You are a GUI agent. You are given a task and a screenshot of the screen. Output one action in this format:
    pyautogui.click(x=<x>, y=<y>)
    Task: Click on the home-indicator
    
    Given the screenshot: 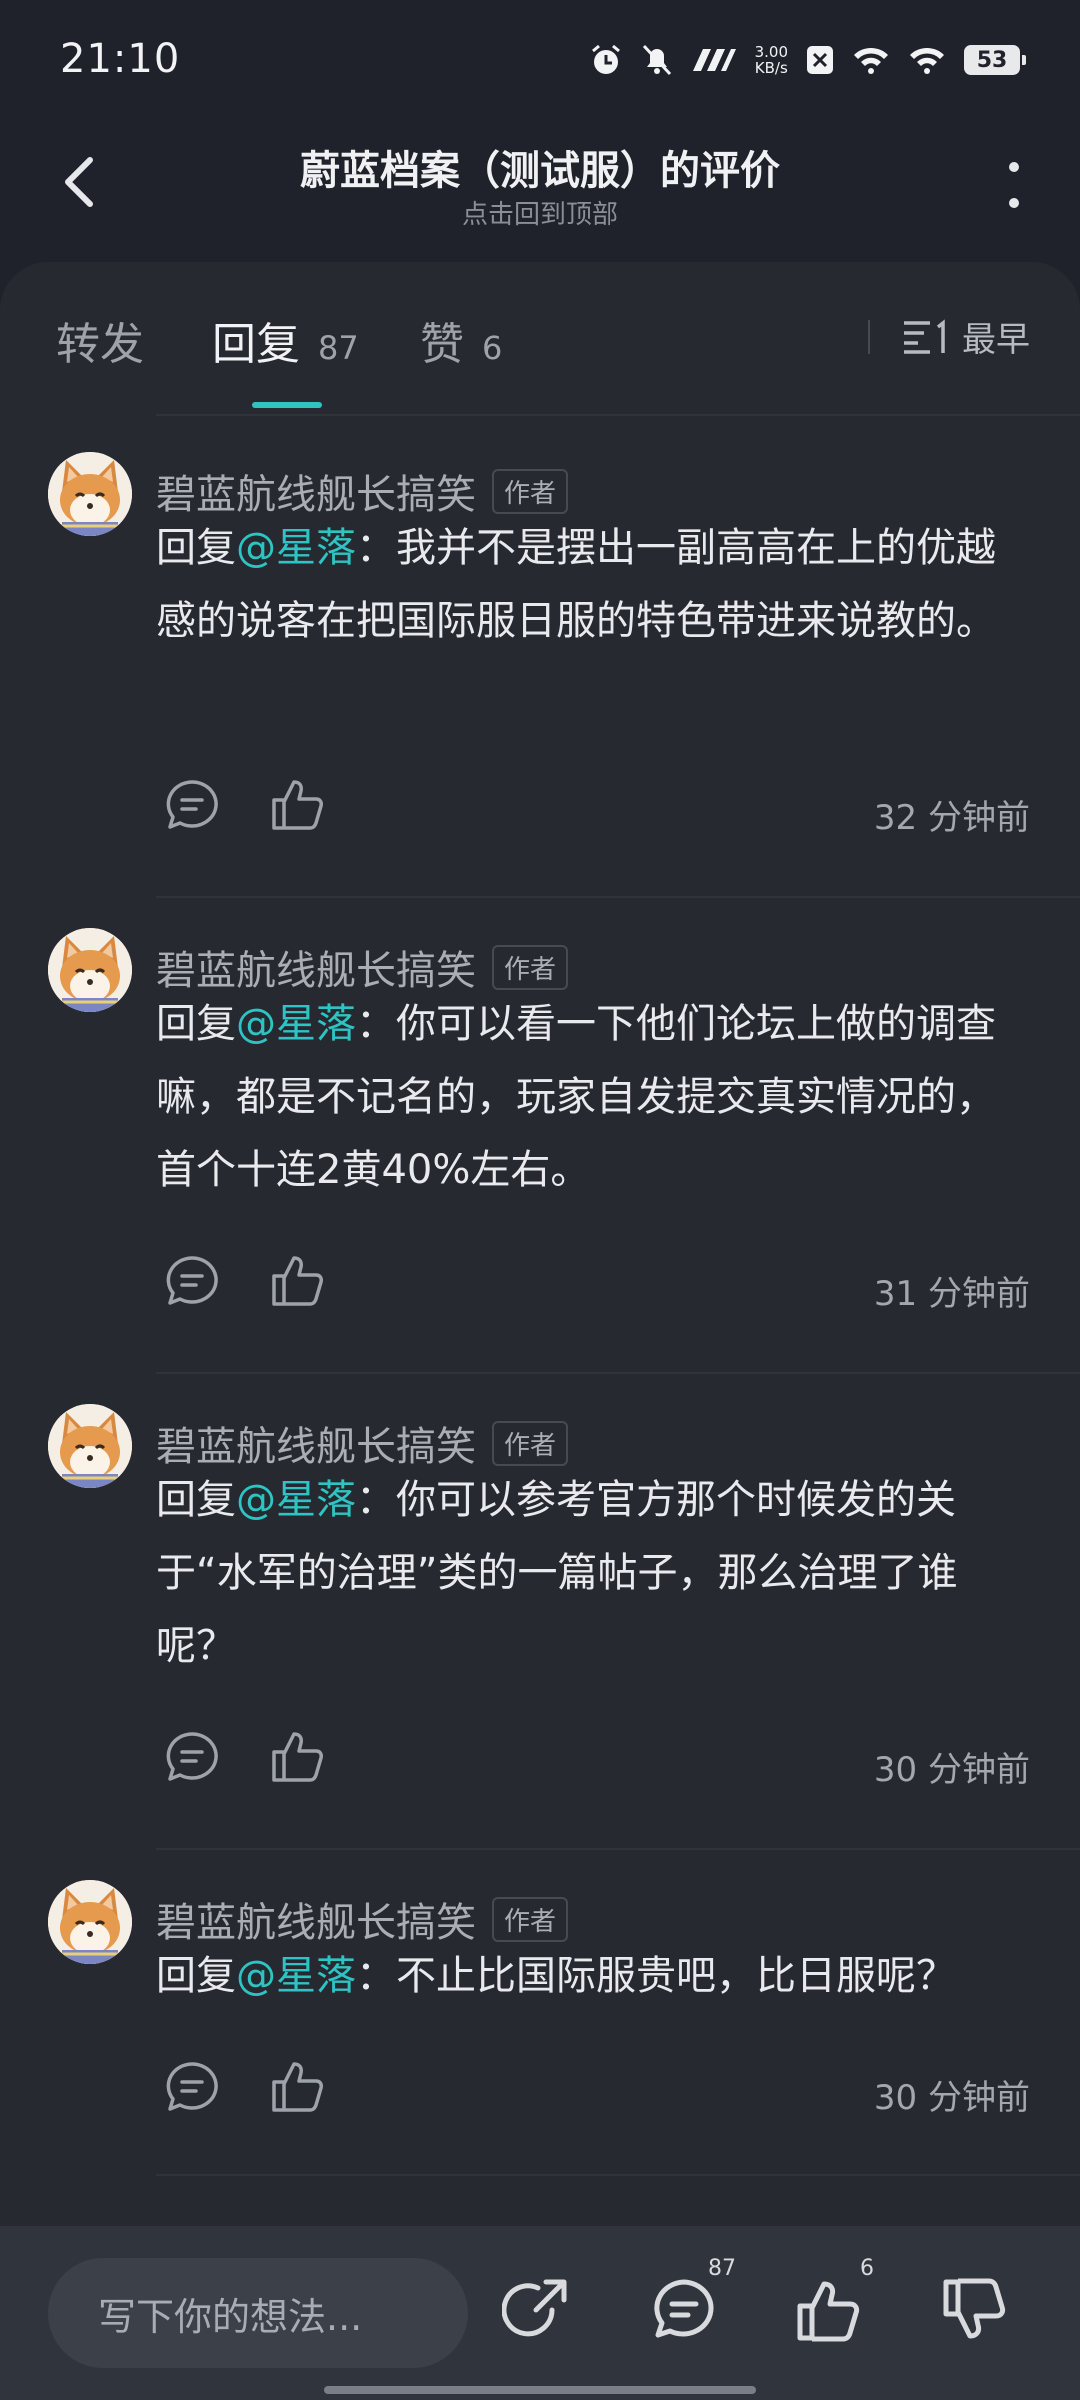 What is the action you would take?
    pyautogui.click(x=540, y=2390)
    